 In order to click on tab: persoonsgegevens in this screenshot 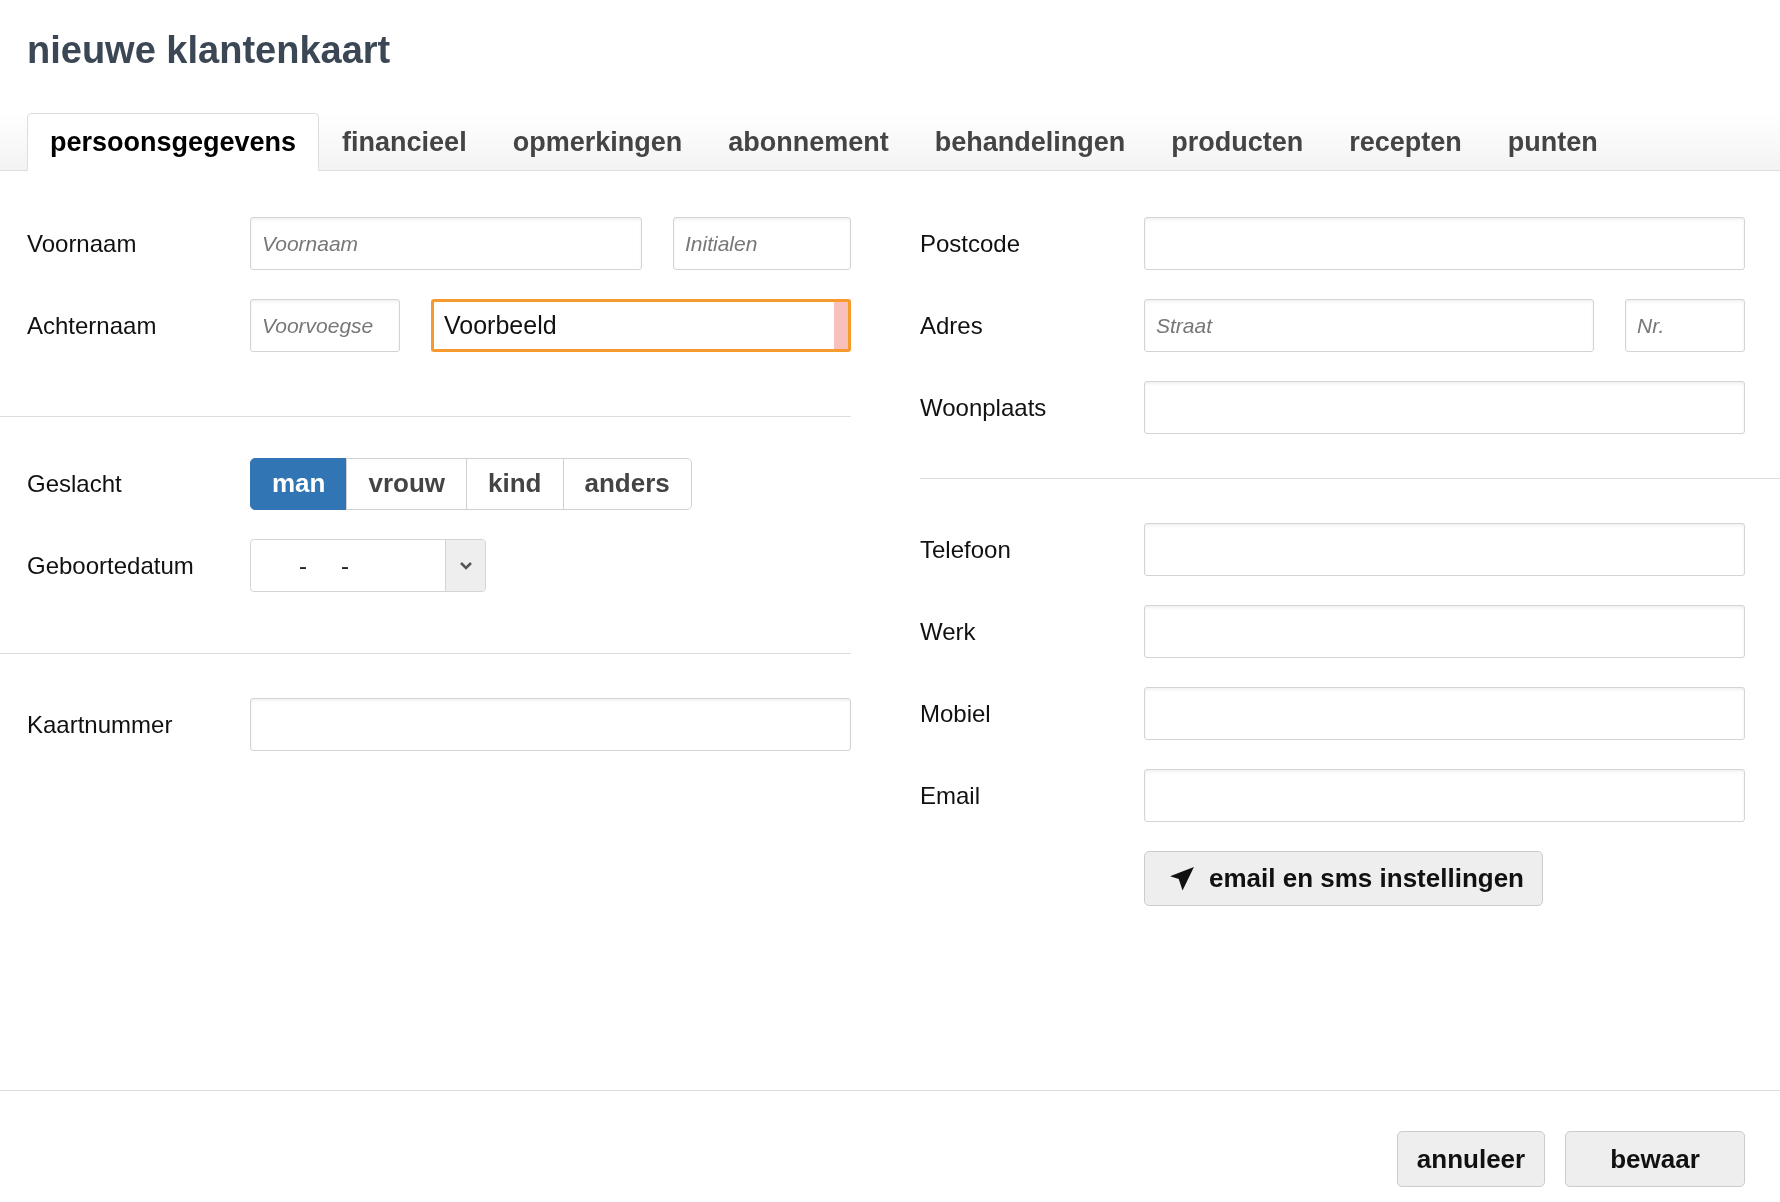, I will do `click(173, 142)`.